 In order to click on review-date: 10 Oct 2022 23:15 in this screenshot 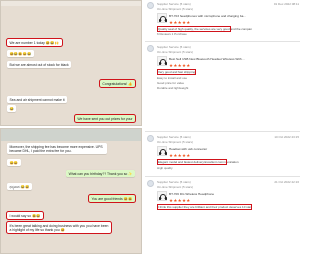, I will do `click(286, 137)`.